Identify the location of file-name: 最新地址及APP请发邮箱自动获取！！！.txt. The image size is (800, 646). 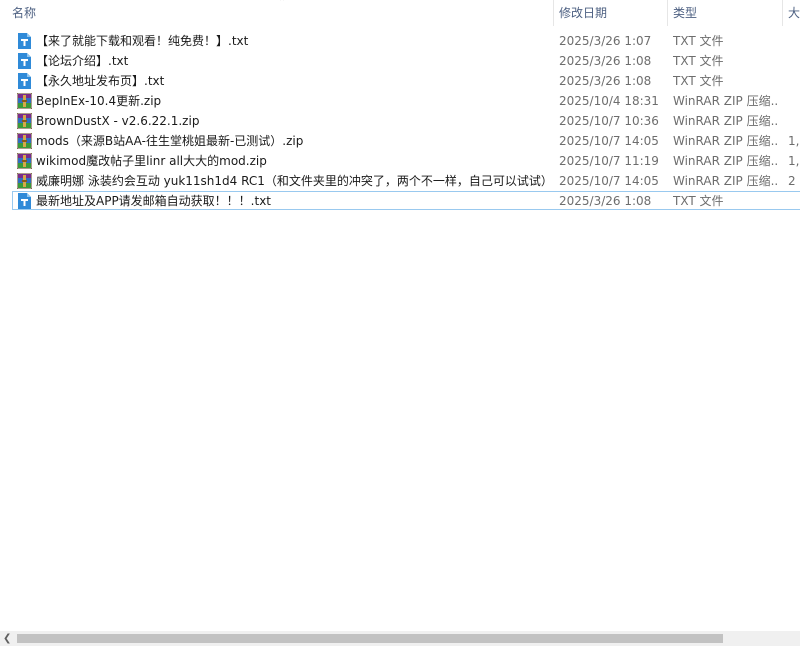
(154, 201).